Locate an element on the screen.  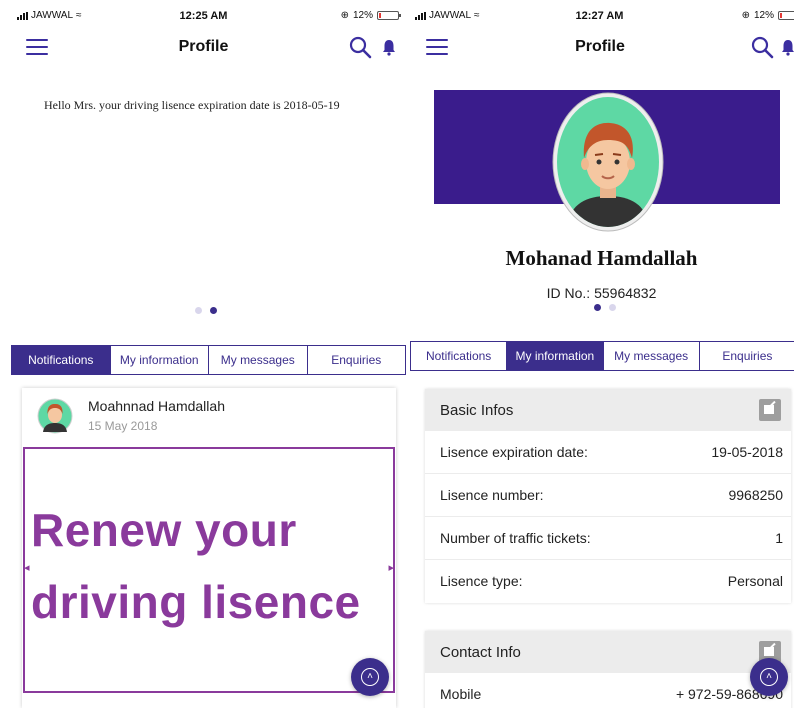
contact-info-header: Contact Info is located at coordinates (608, 652).